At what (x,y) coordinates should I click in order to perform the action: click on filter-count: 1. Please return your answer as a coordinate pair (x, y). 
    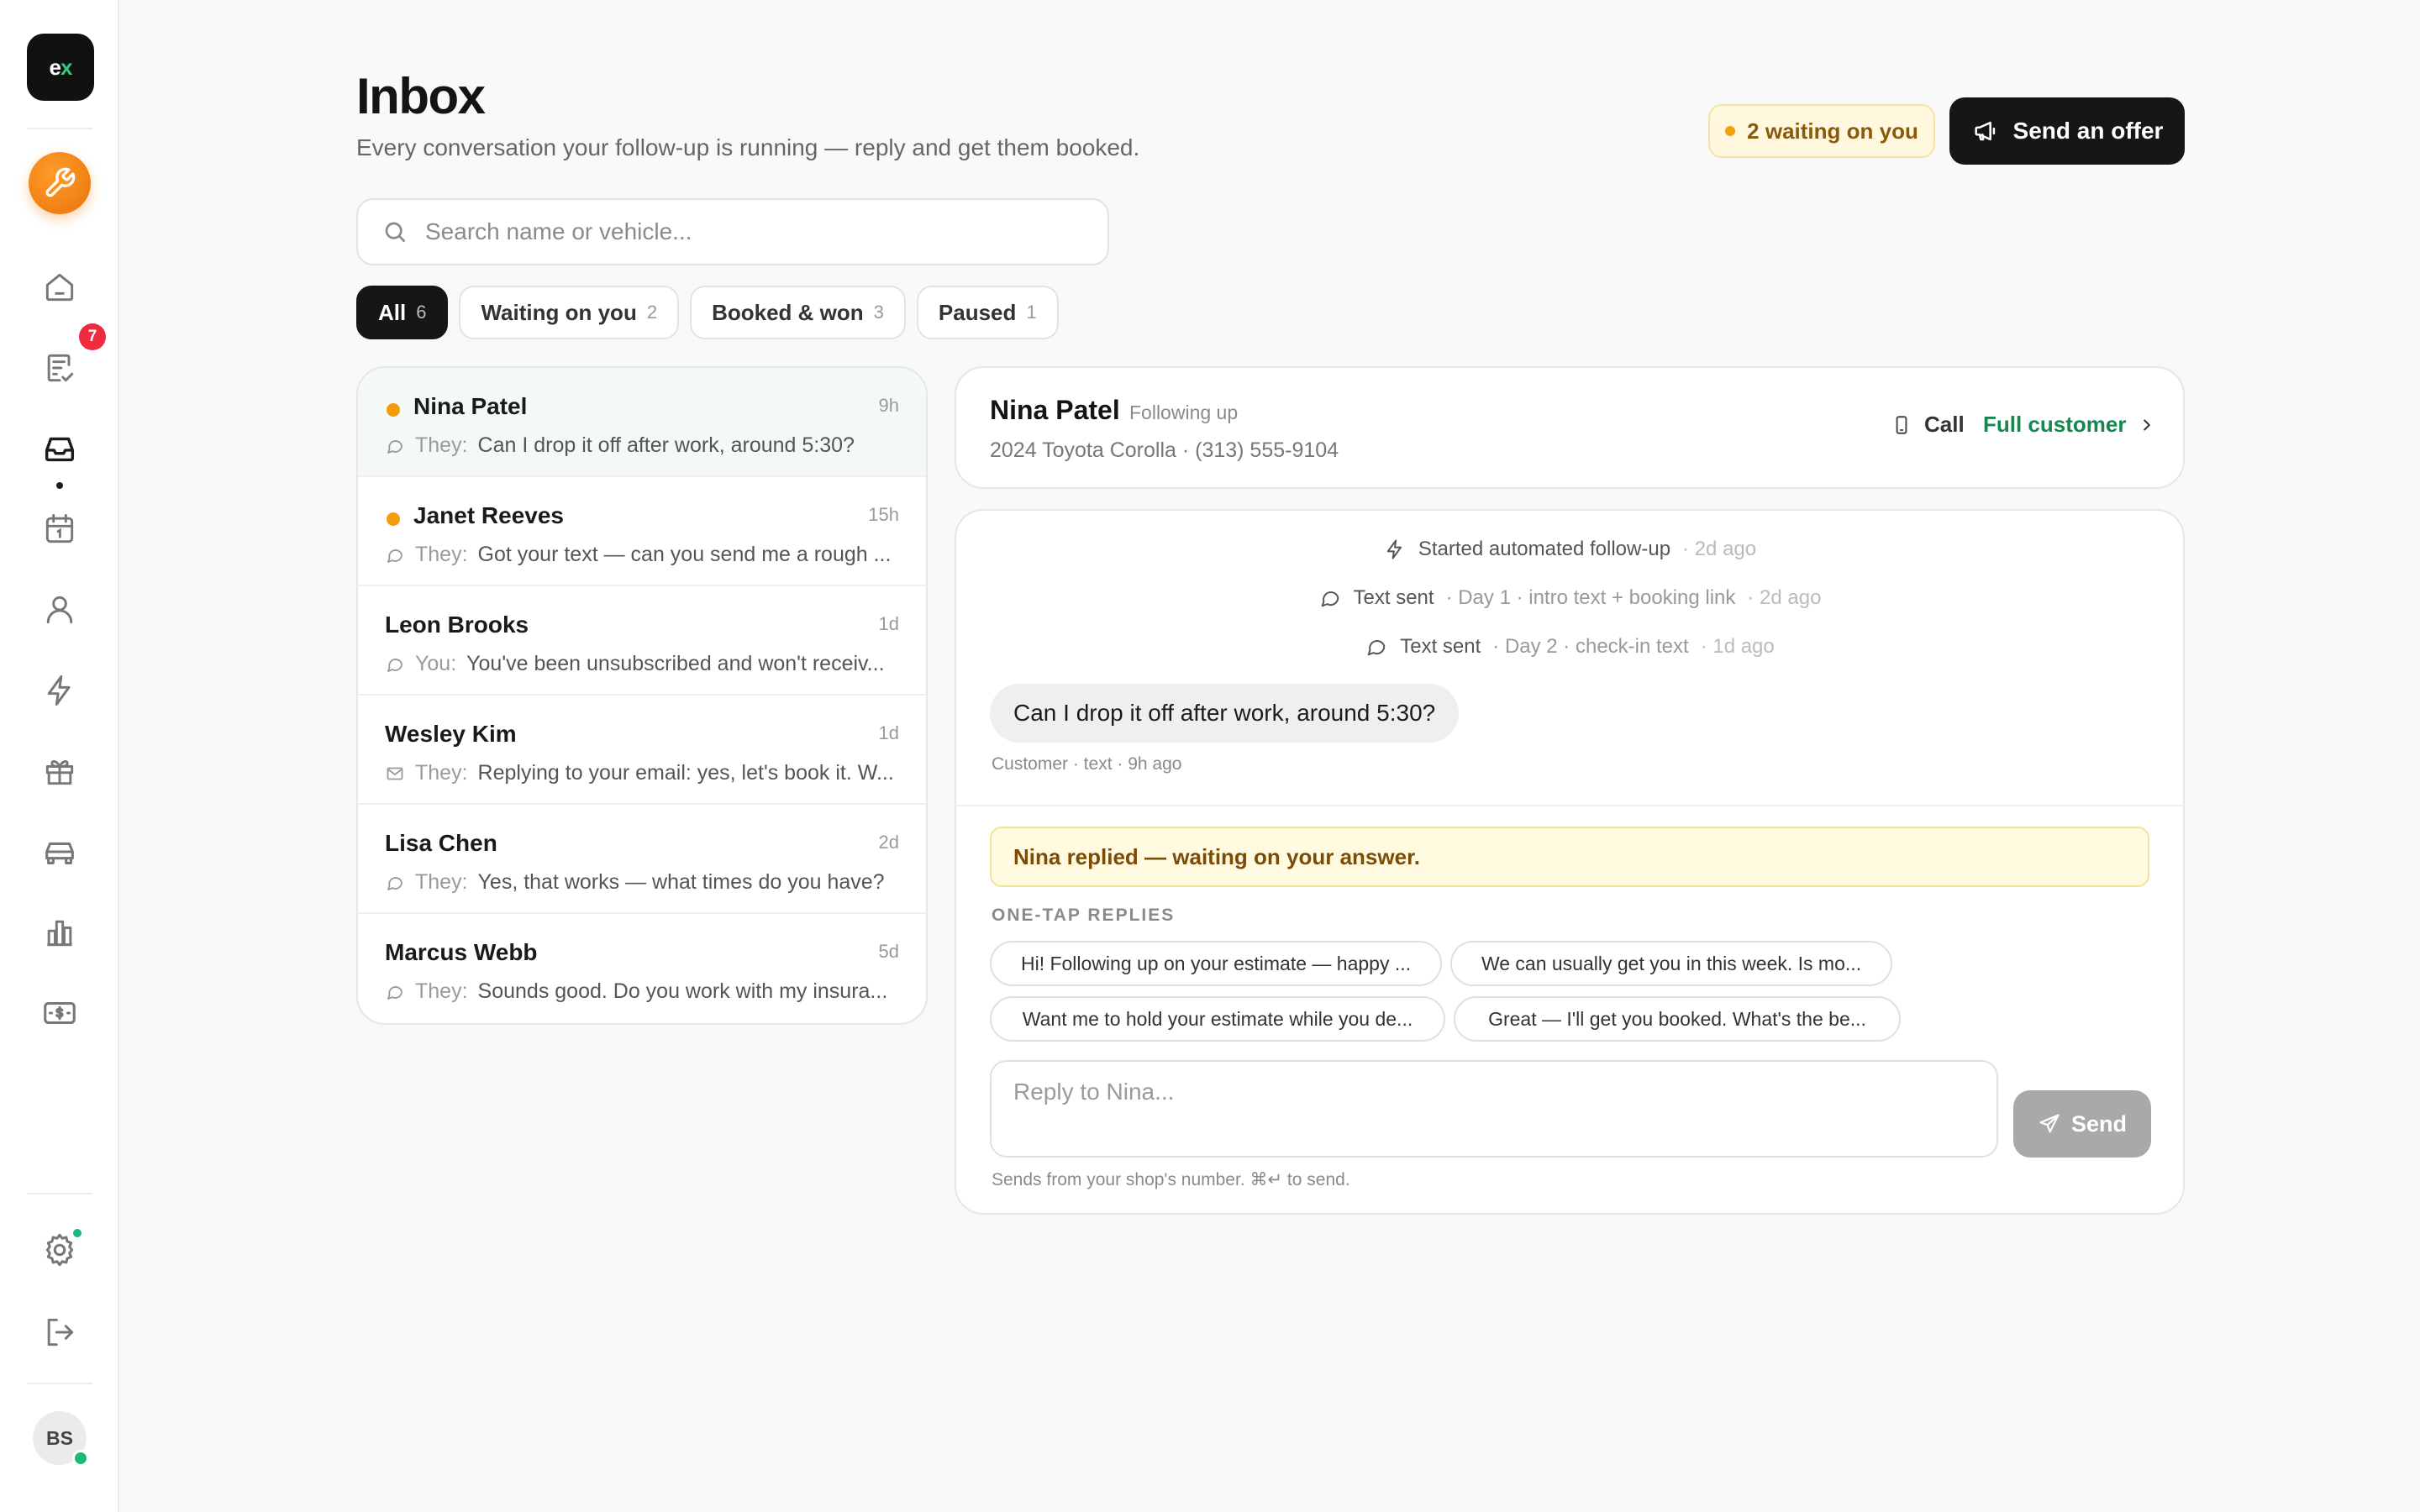
    Looking at the image, I should click on (1031, 312).